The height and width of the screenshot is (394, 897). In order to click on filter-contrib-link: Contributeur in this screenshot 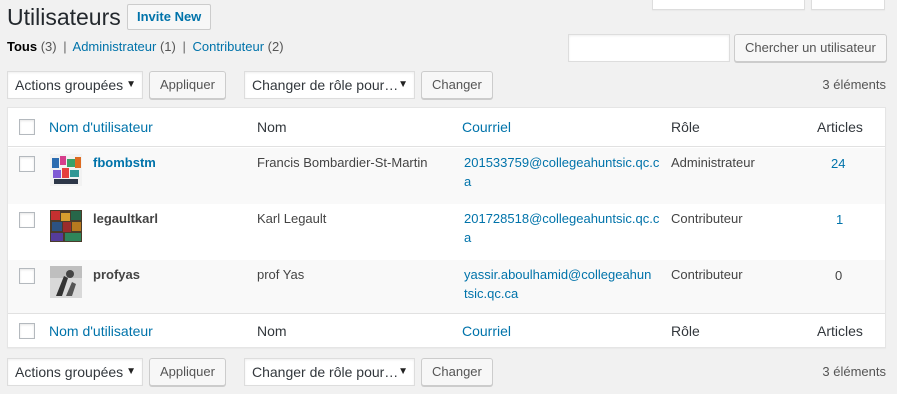, I will do `click(229, 46)`.